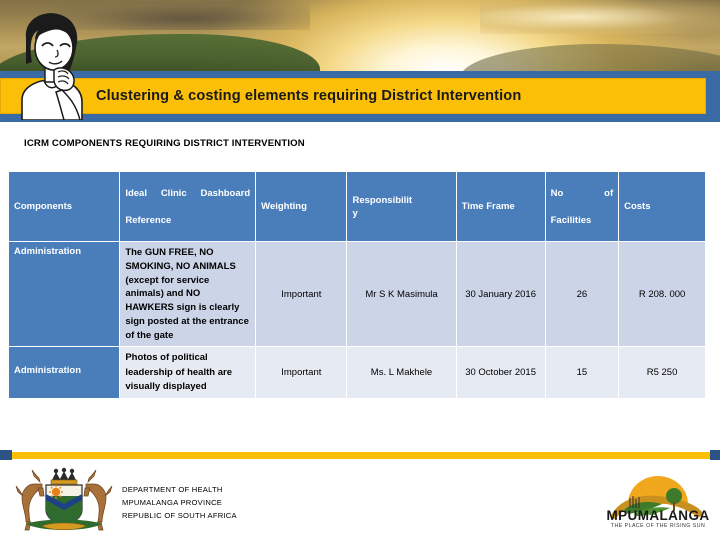  I want to click on column-header-costs-label: Costs, so click(637, 206).